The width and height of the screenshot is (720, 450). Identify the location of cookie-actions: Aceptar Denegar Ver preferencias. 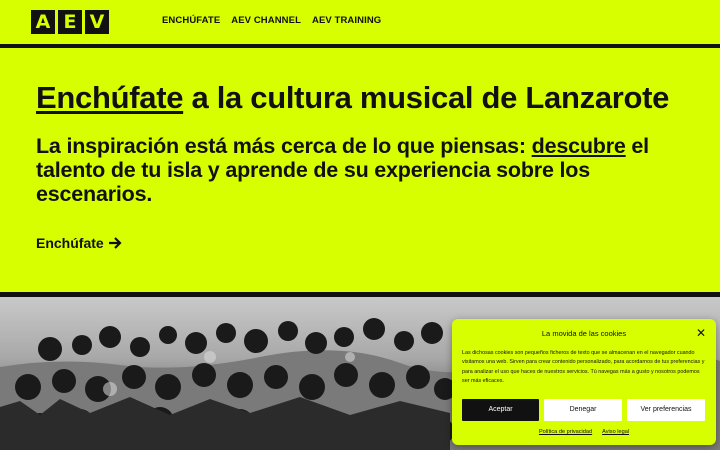
(583, 410).